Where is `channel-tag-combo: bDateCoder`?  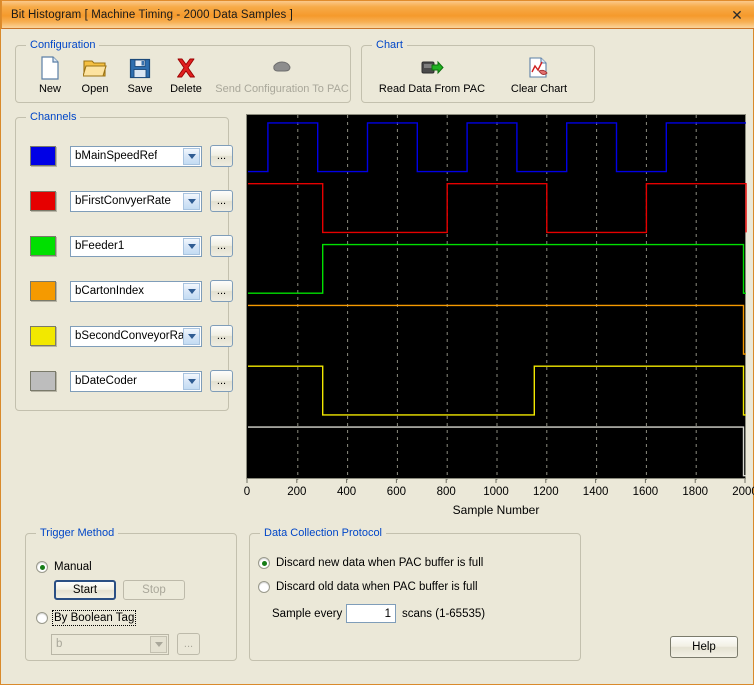 channel-tag-combo: bDateCoder is located at coordinates (136, 381).